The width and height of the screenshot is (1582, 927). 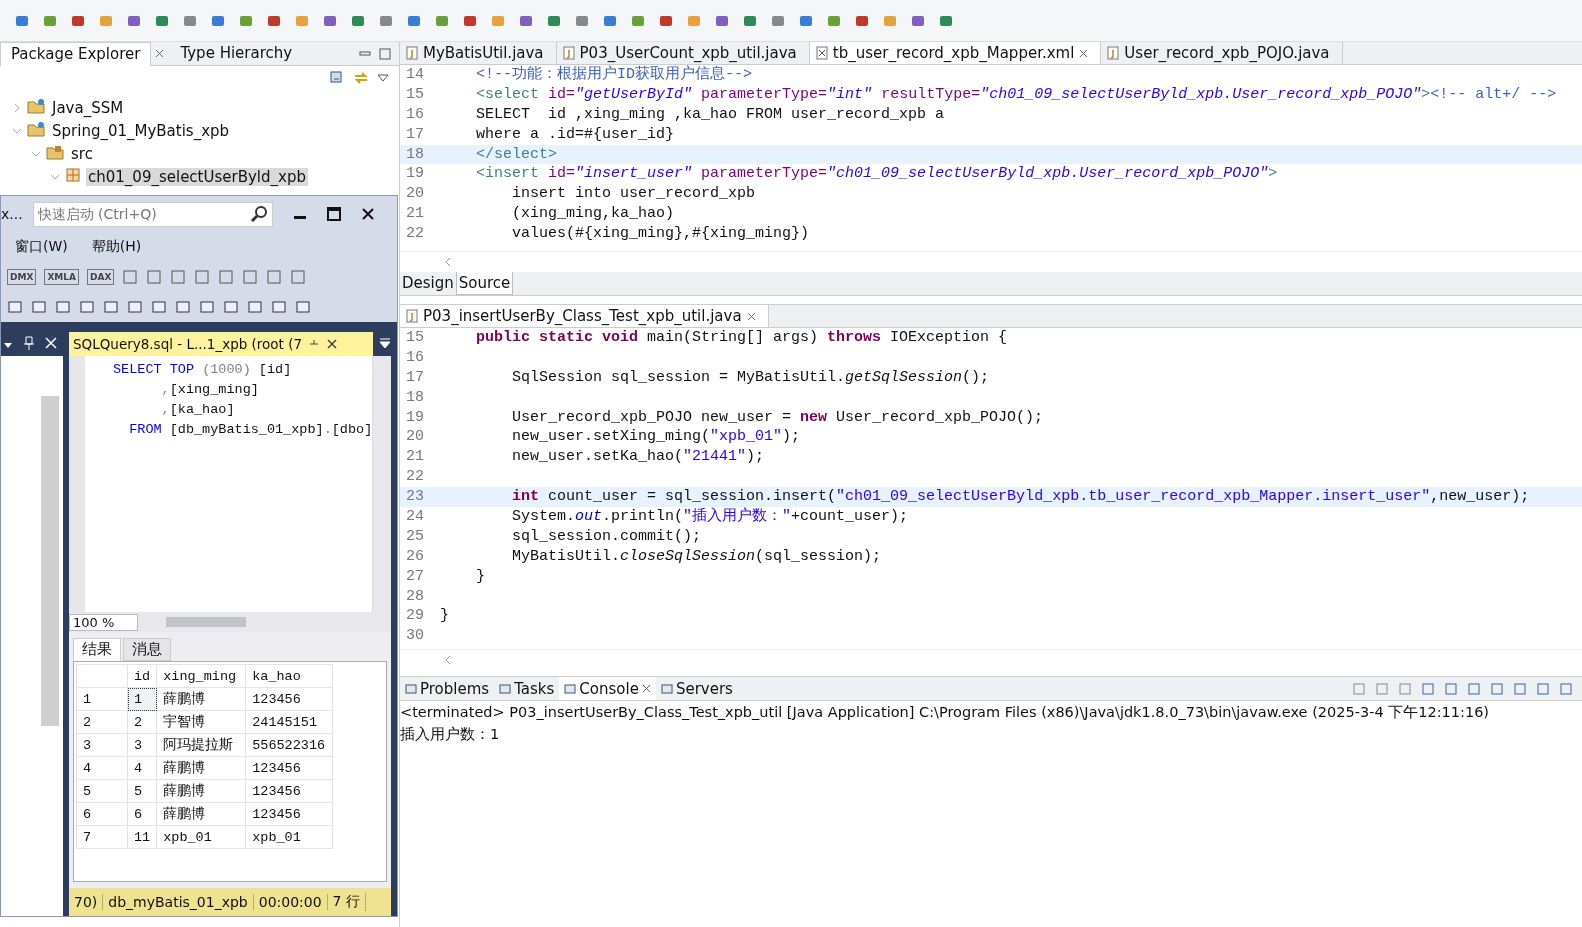 I want to click on quick-launch-field: 快速启动 (Ctrl+Q), so click(x=152, y=214).